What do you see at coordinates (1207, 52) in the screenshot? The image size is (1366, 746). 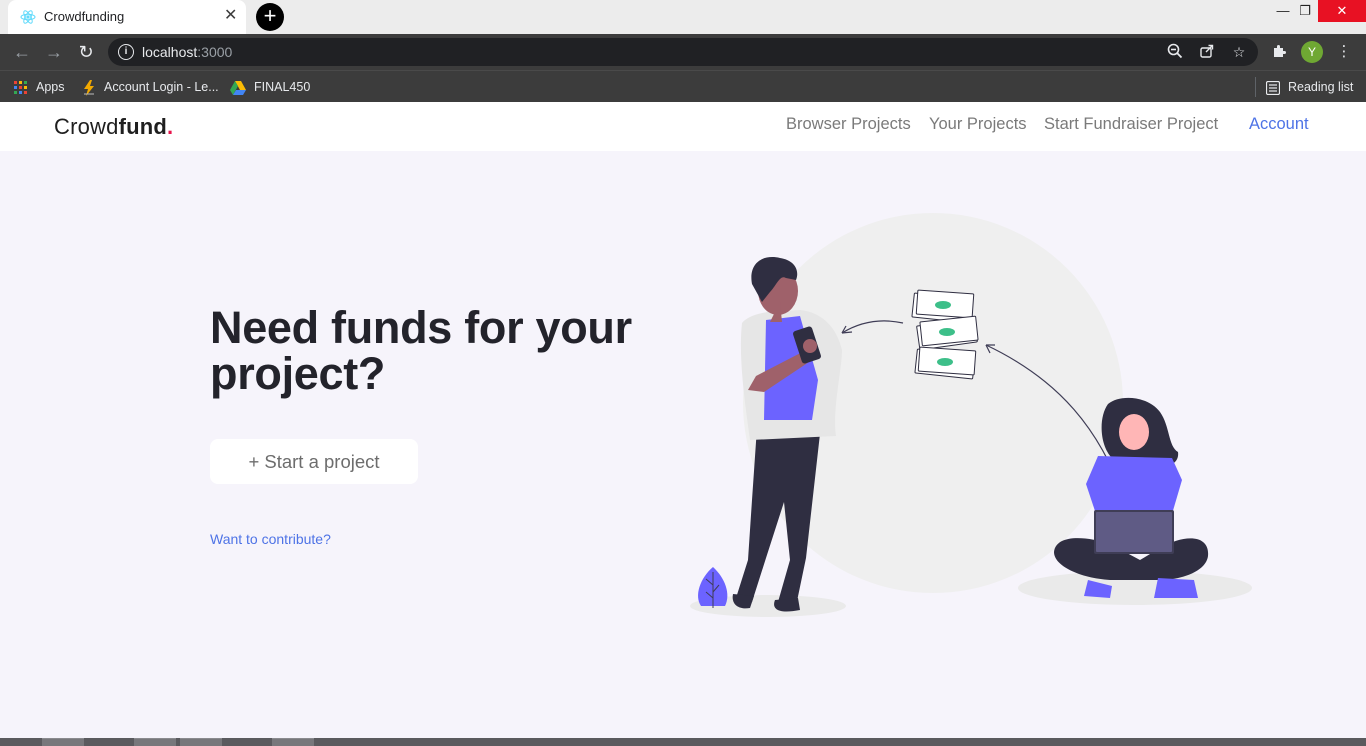 I see `share-icon` at bounding box center [1207, 52].